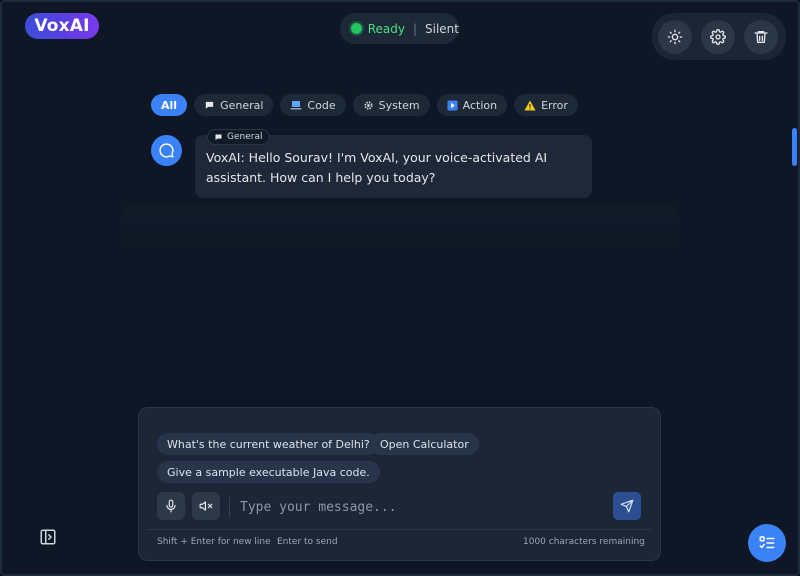 The image size is (800, 576). I want to click on app-logo: VoxAI, so click(62, 26).